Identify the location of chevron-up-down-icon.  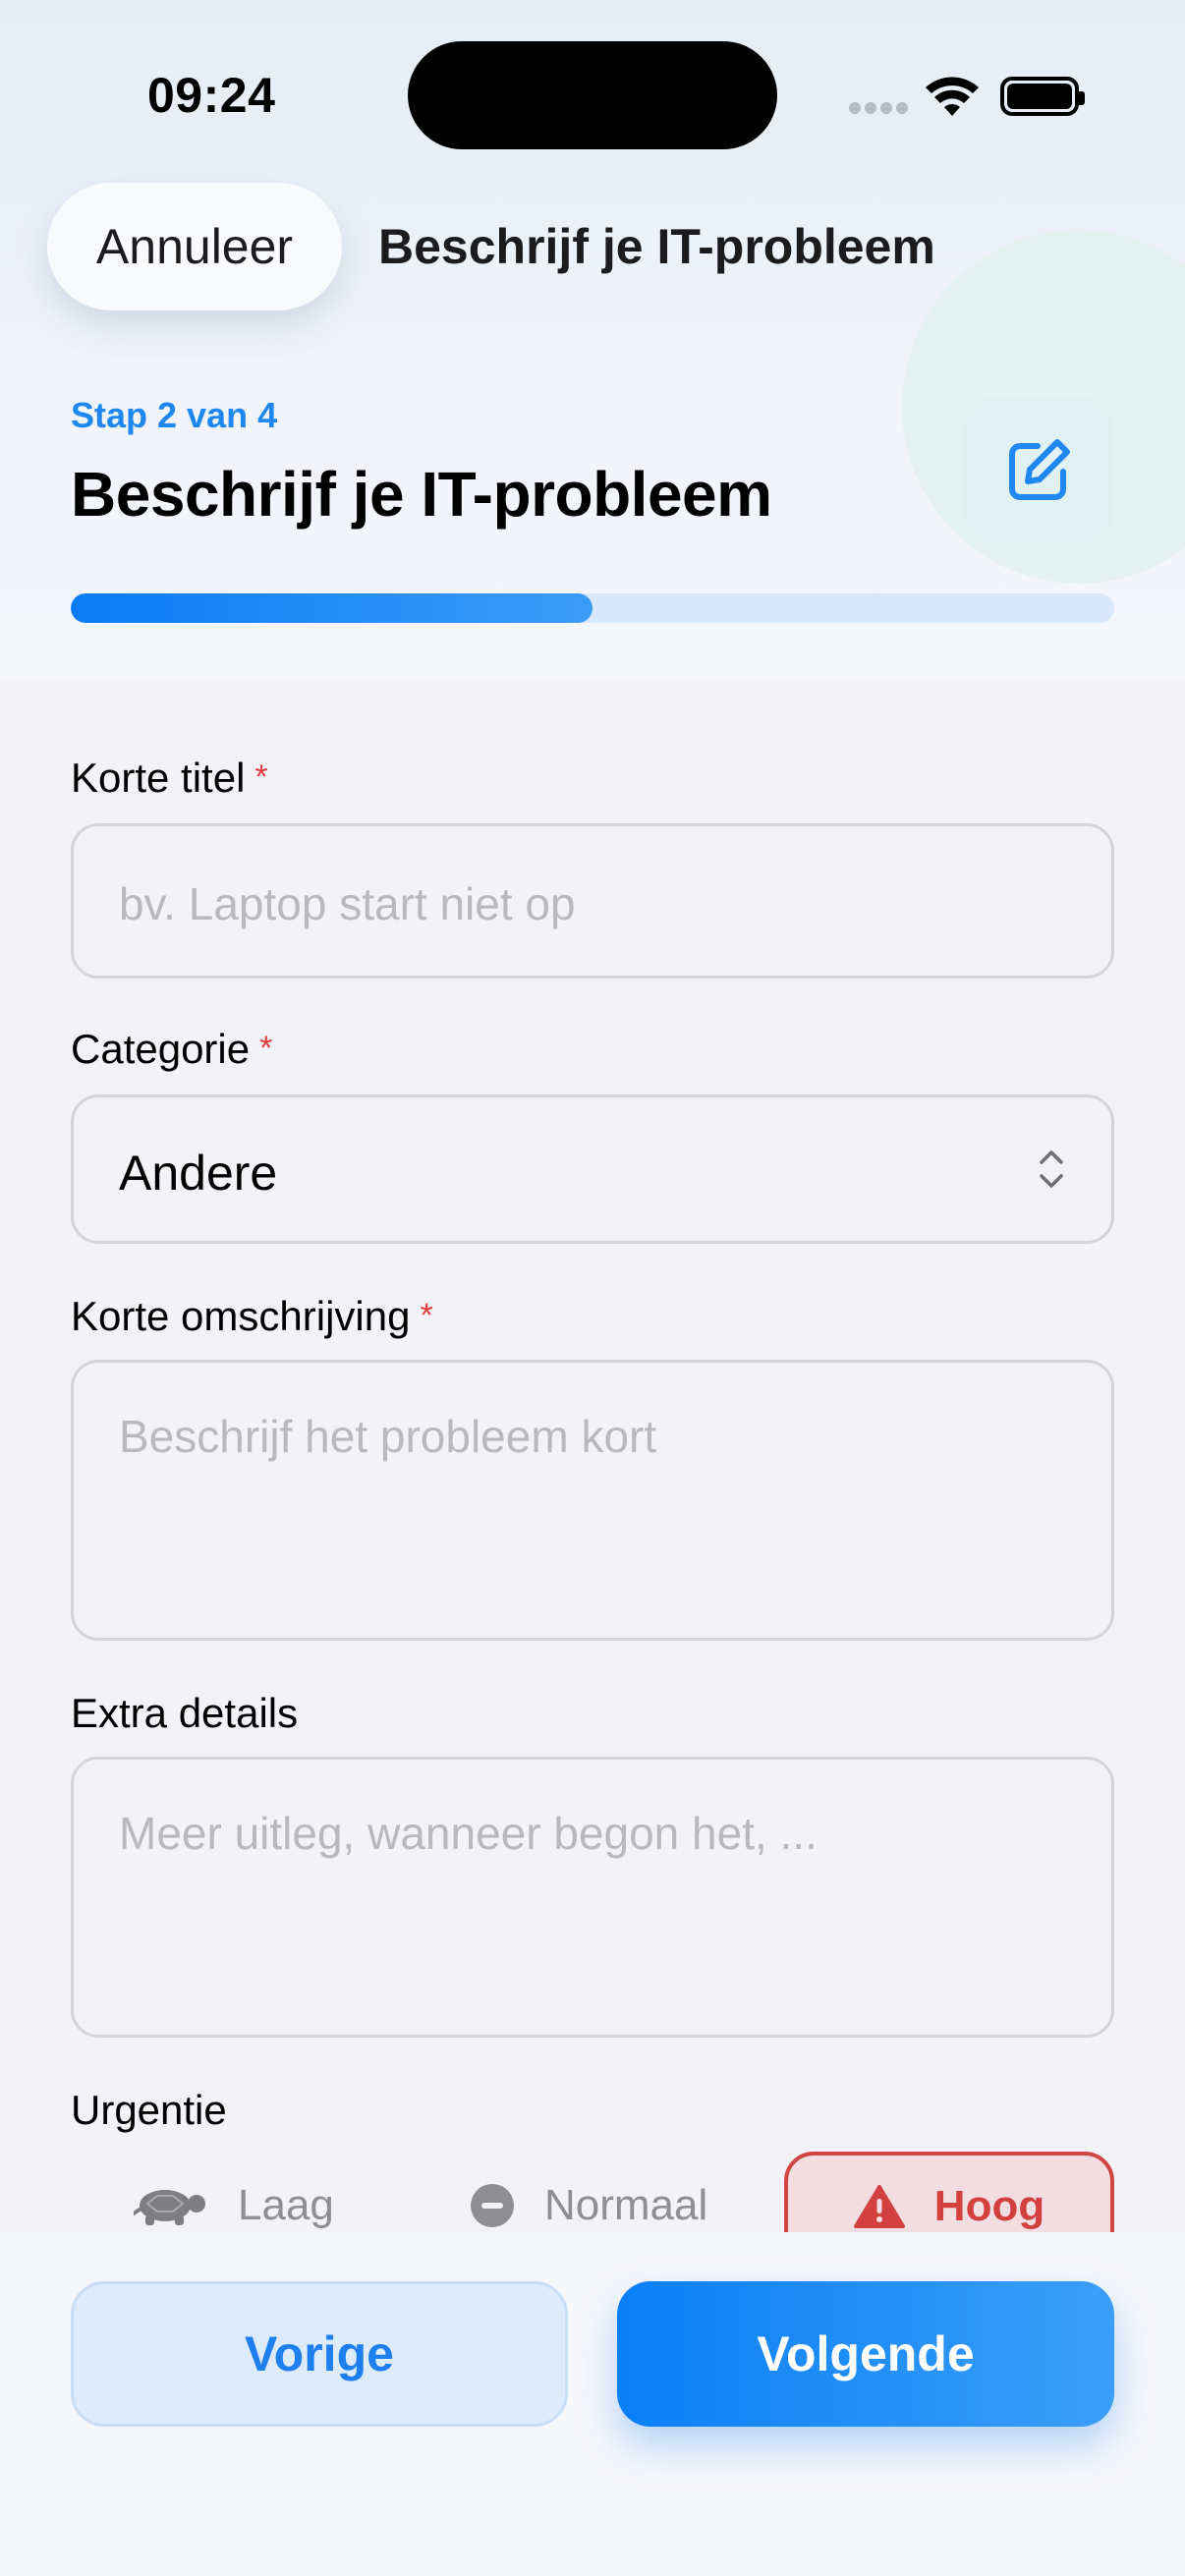
(1052, 1169).